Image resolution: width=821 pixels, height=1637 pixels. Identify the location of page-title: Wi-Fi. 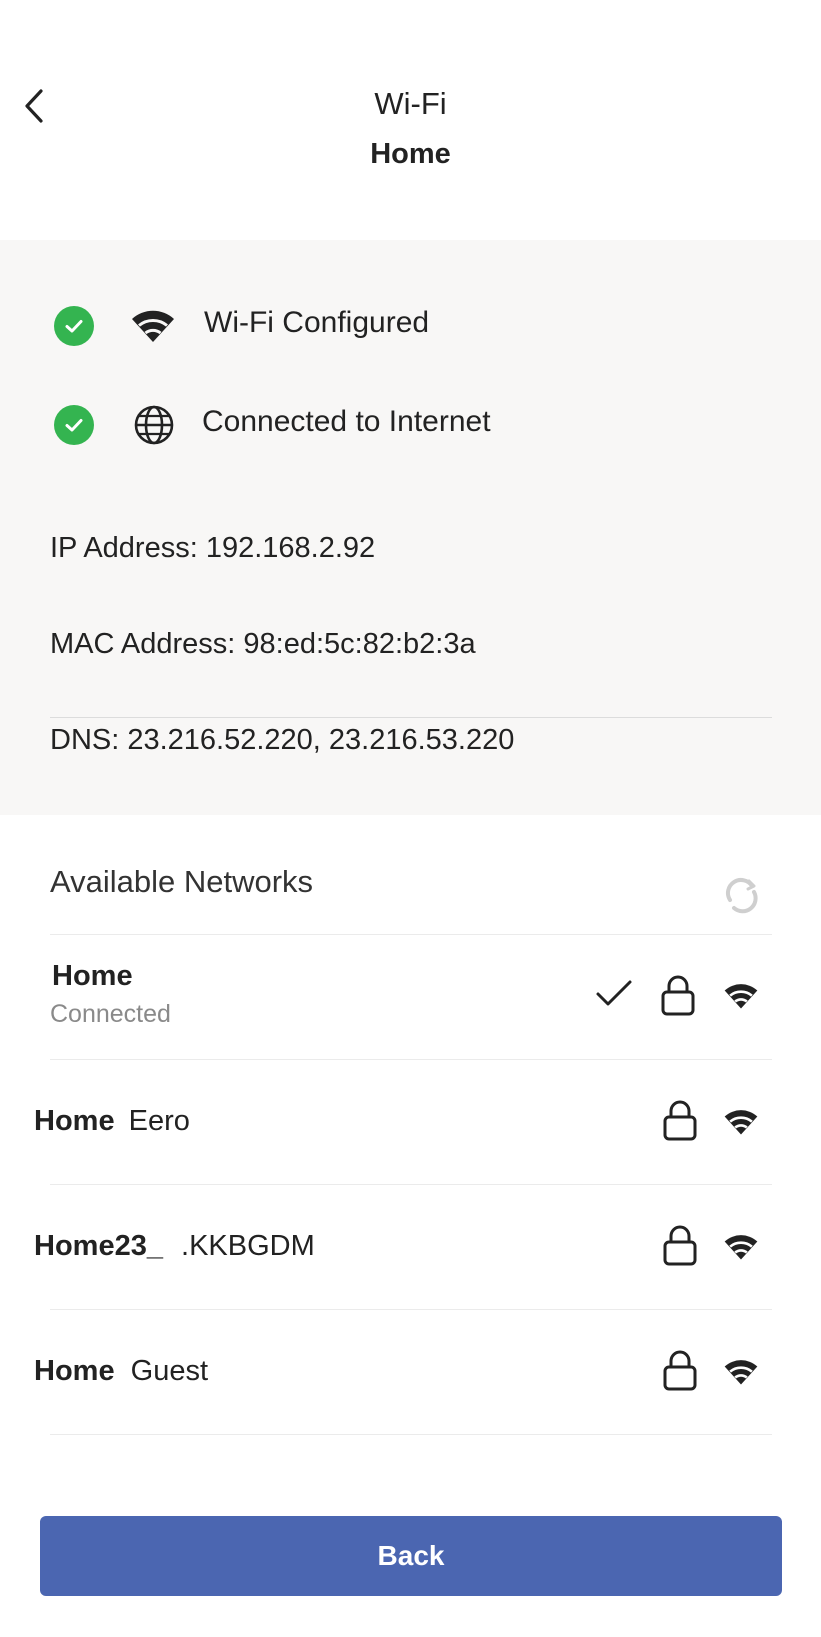
(410, 103).